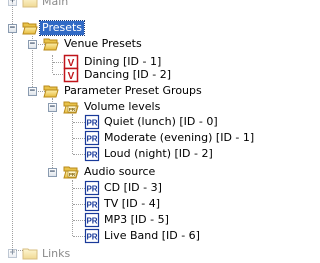 The width and height of the screenshot is (320, 263). I want to click on tree-node-loud-night: PR Loud (night) [ID - 2], so click(151, 155).